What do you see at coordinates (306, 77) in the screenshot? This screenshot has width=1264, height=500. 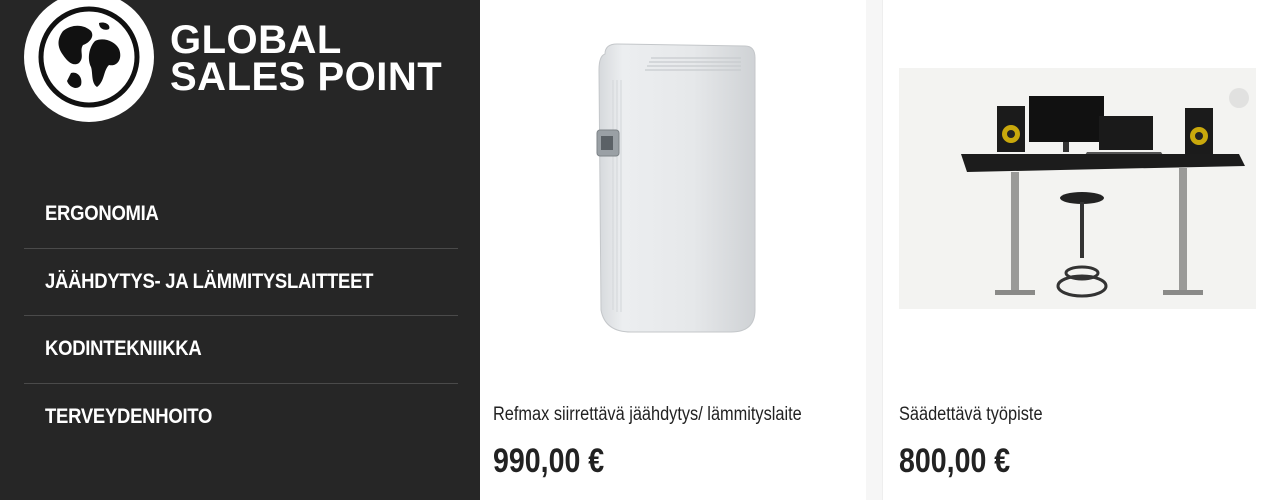 I see `brand-line-2: SALES POINT` at bounding box center [306, 77].